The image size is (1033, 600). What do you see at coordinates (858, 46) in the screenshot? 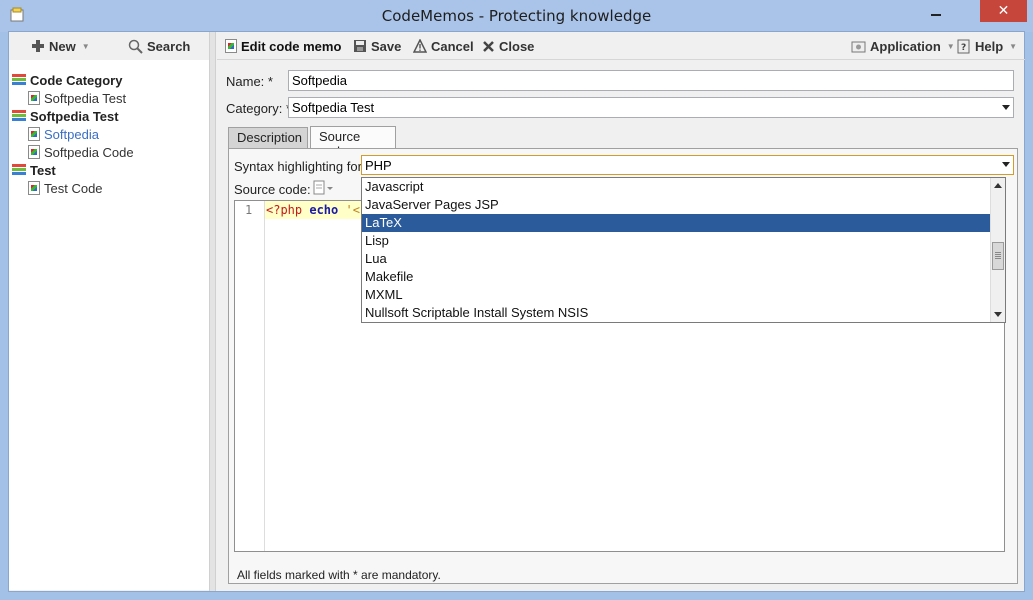
I see `application-icon` at bounding box center [858, 46].